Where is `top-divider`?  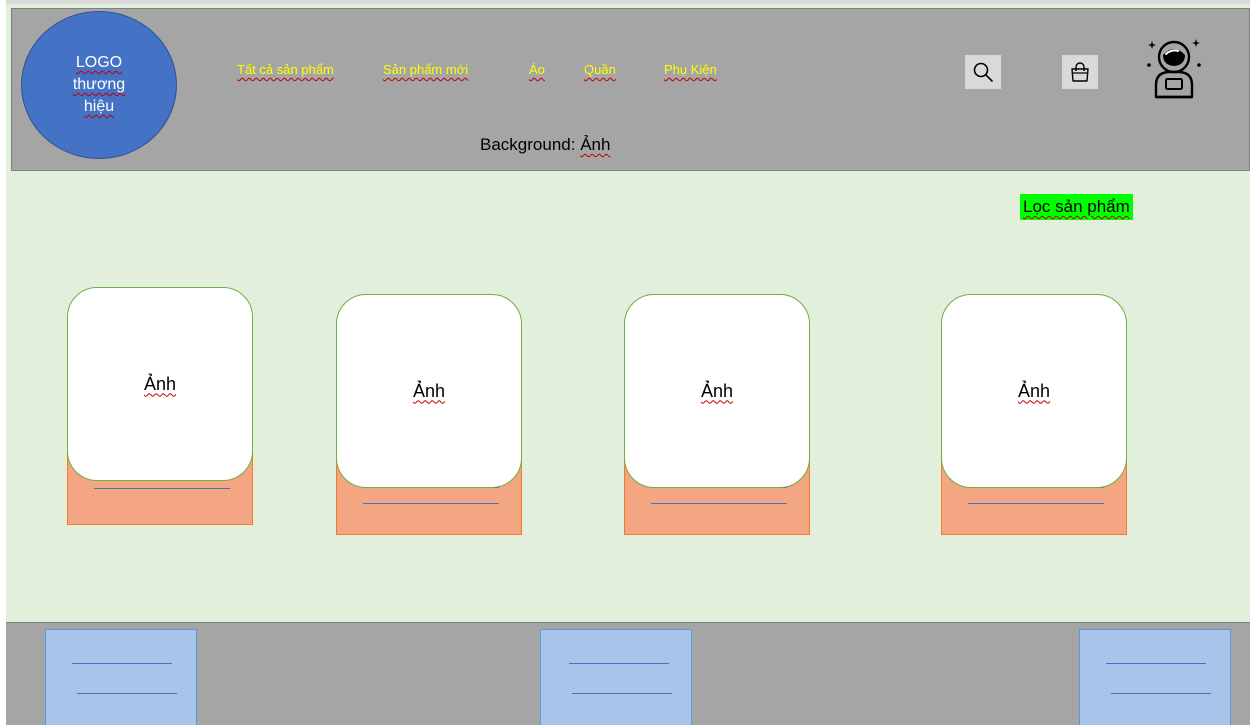 top-divider is located at coordinates (628, 2).